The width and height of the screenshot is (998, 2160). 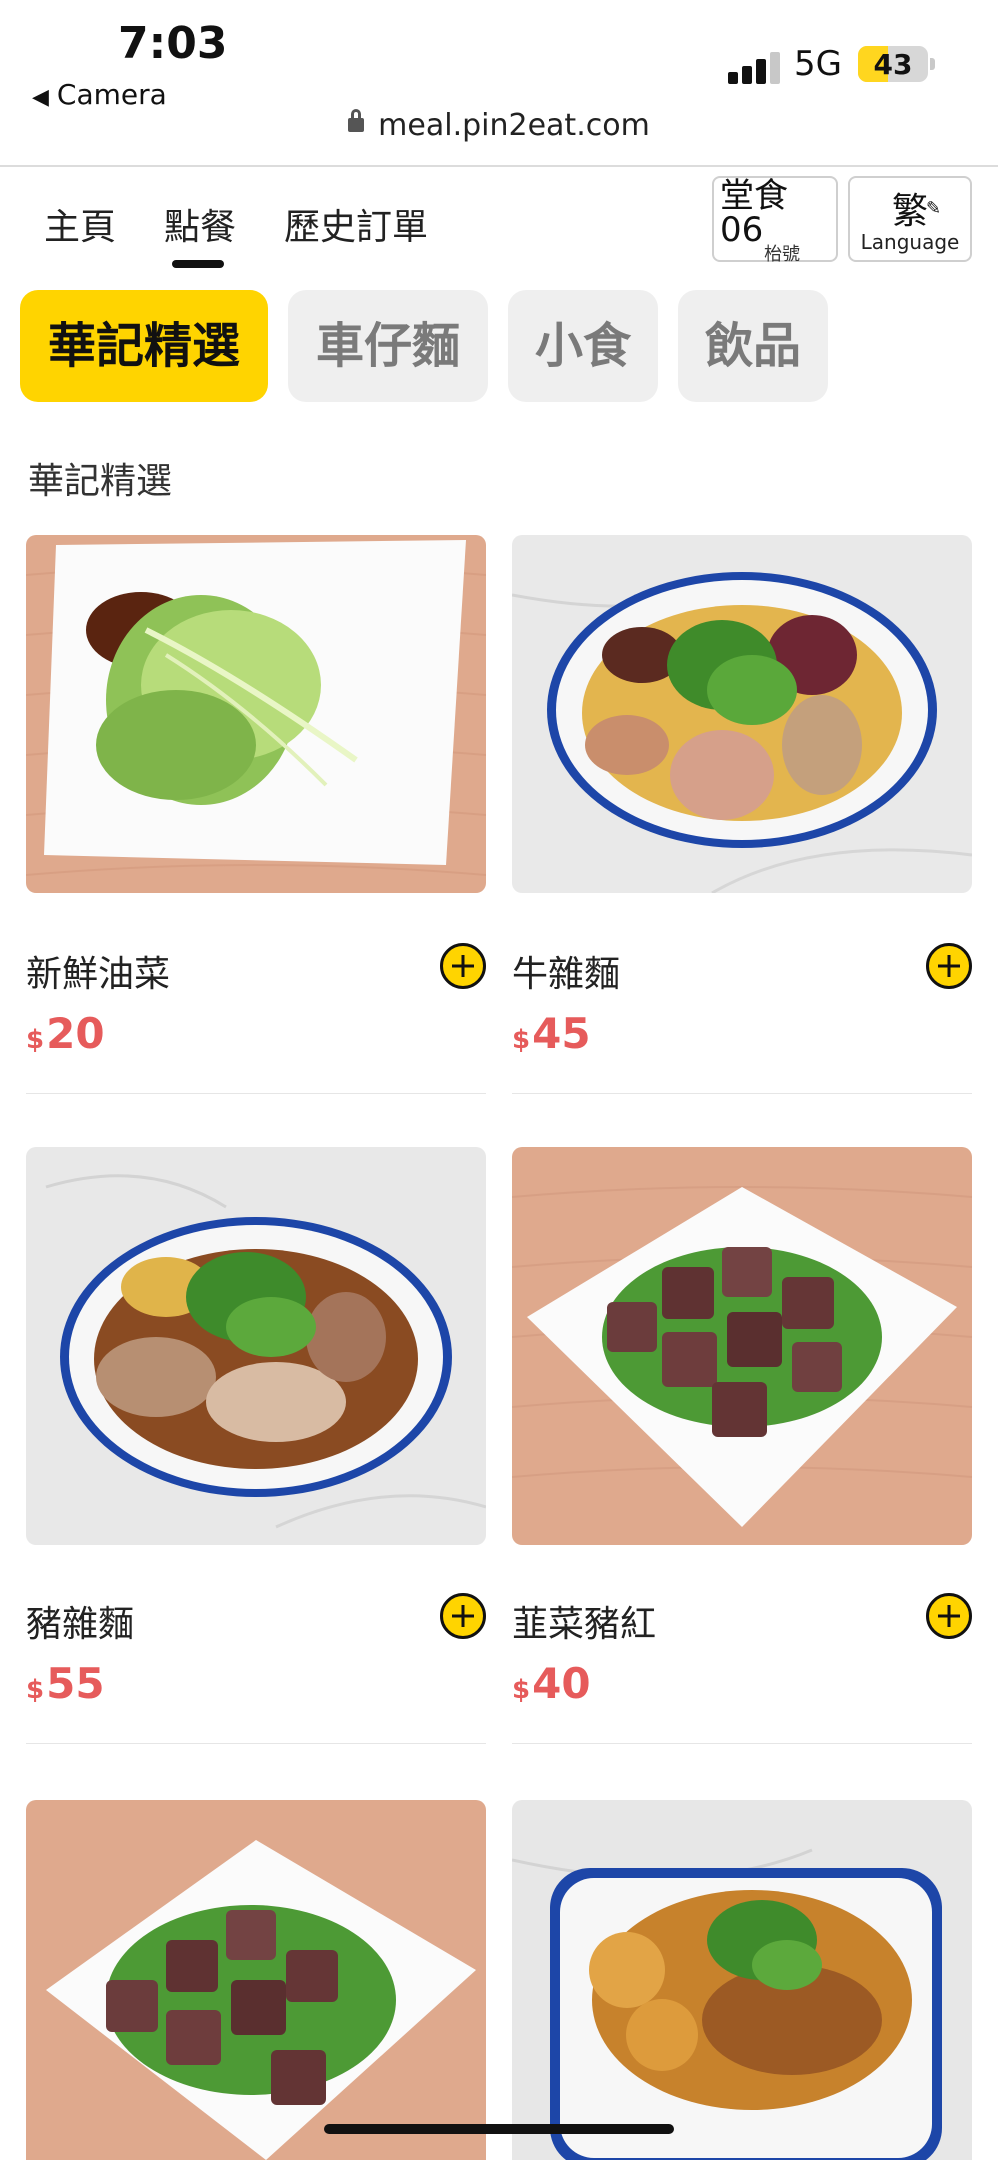 I want to click on battery-icon: 43, so click(x=893, y=64).